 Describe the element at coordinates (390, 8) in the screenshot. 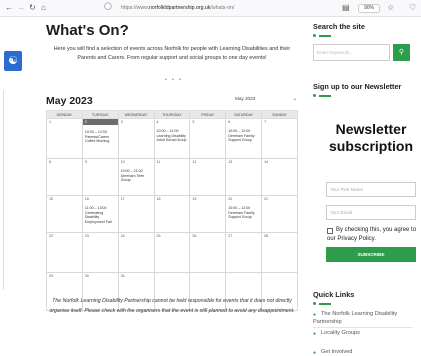

I see `bookmark-star-icon: ☆` at that location.